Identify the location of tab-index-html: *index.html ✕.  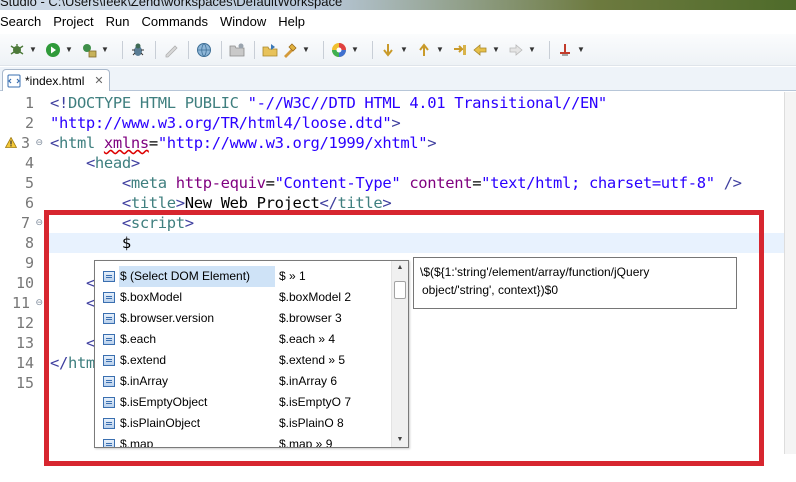
(56, 80).